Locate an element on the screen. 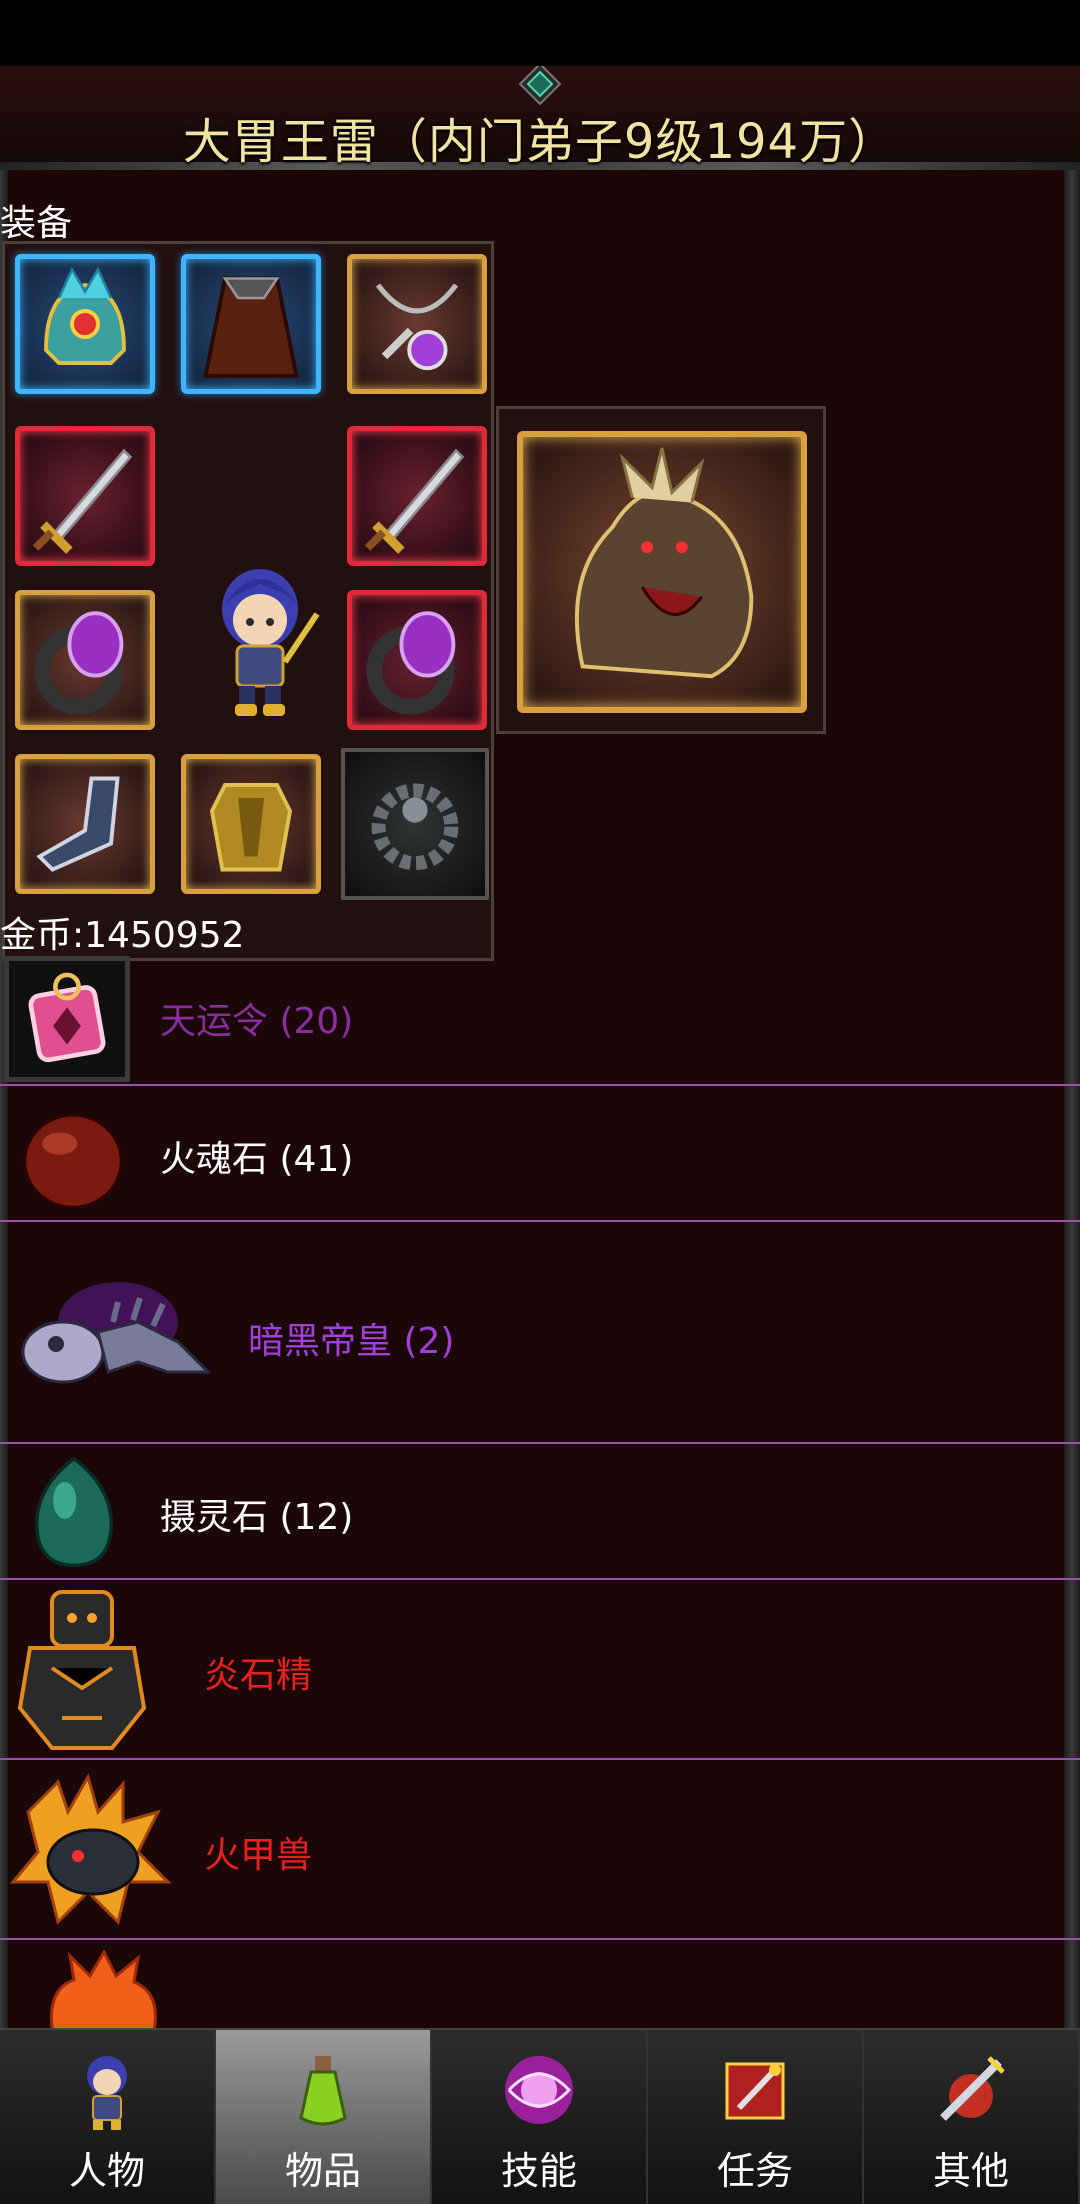 The width and height of the screenshot is (1080, 2204). list-item: 炎石精 is located at coordinates (540, 1670).